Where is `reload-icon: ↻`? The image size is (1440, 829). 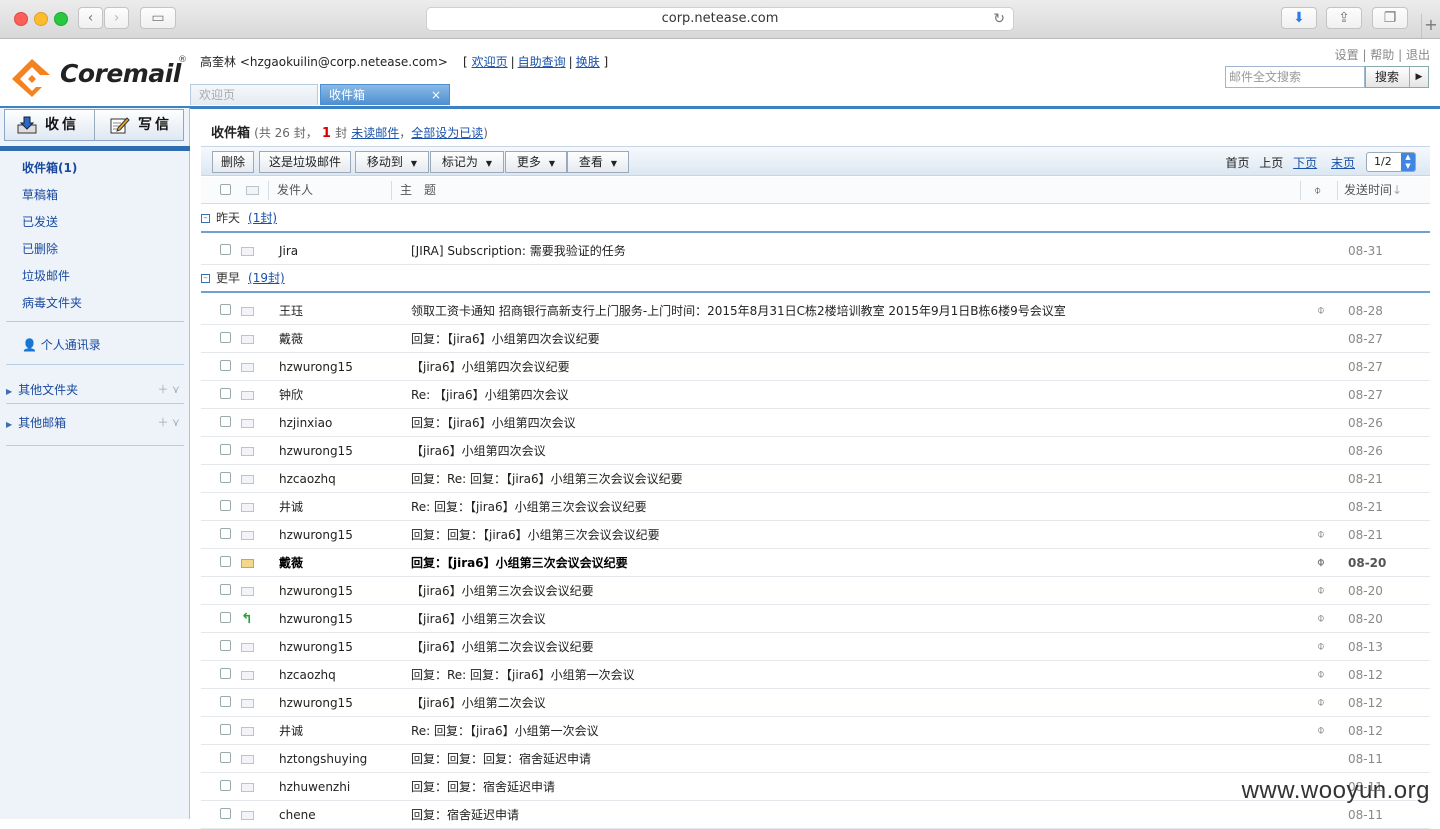
reload-icon: ↻ is located at coordinates (999, 19).